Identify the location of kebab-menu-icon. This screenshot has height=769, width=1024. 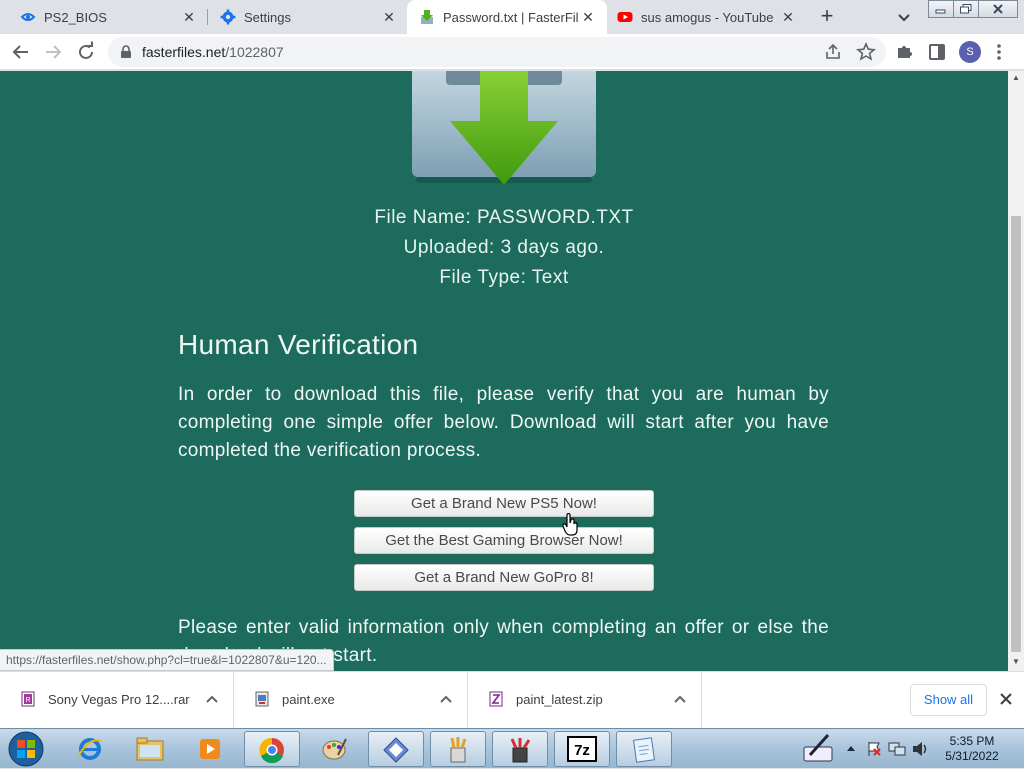
(999, 52).